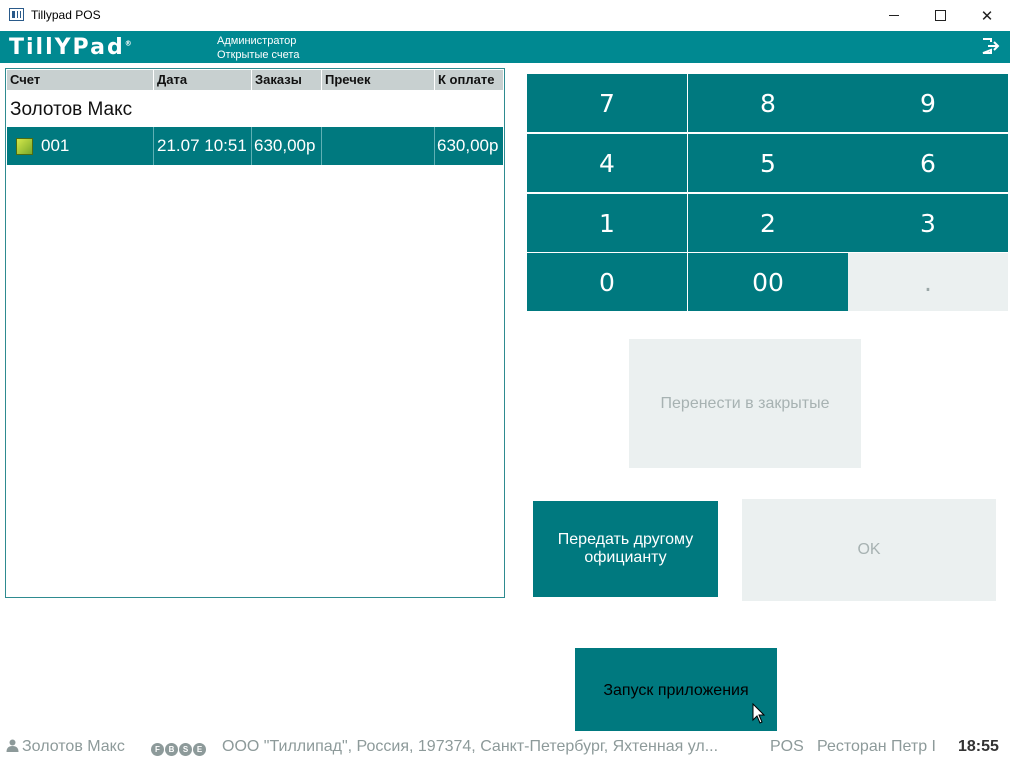 This screenshot has height=761, width=1010. Describe the element at coordinates (203, 80) in the screenshot. I see `column-header-date: Дата` at that location.